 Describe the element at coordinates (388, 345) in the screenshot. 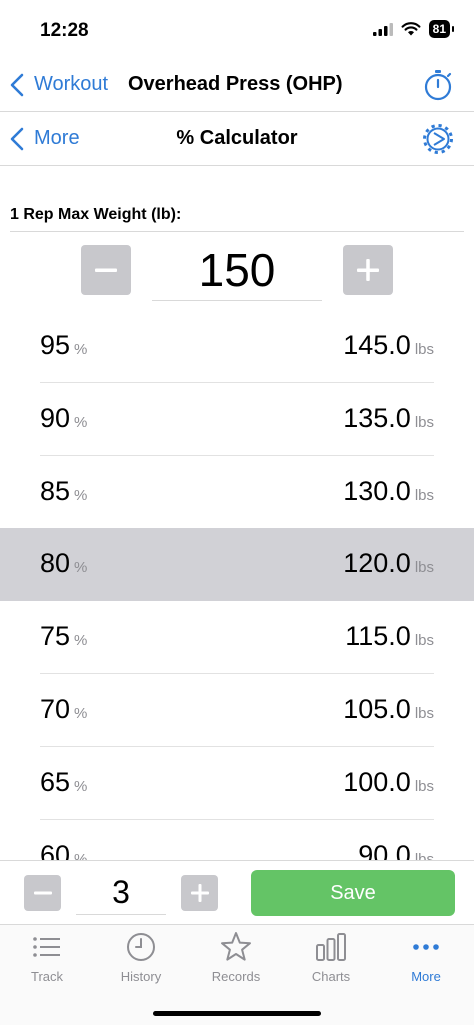

I see `weight-value: 145.0 lbs` at that location.